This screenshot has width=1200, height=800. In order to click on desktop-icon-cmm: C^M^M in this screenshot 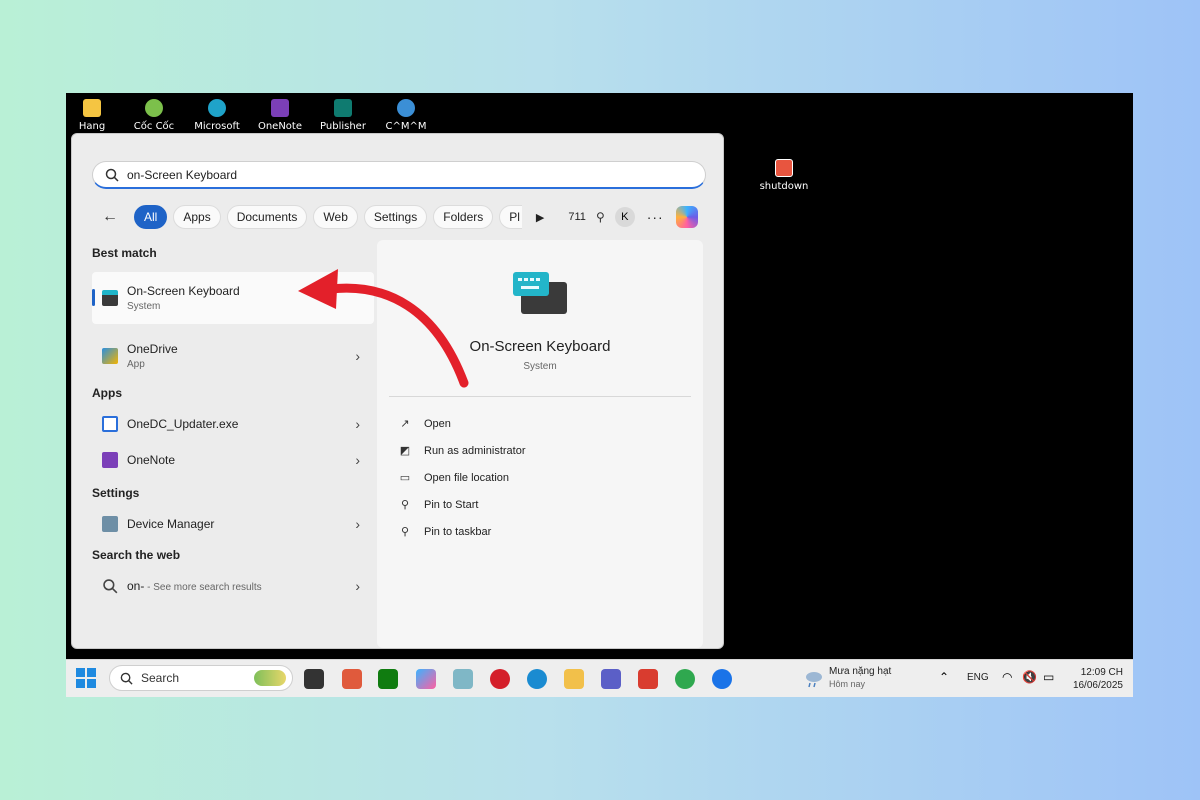, I will do `click(406, 114)`.